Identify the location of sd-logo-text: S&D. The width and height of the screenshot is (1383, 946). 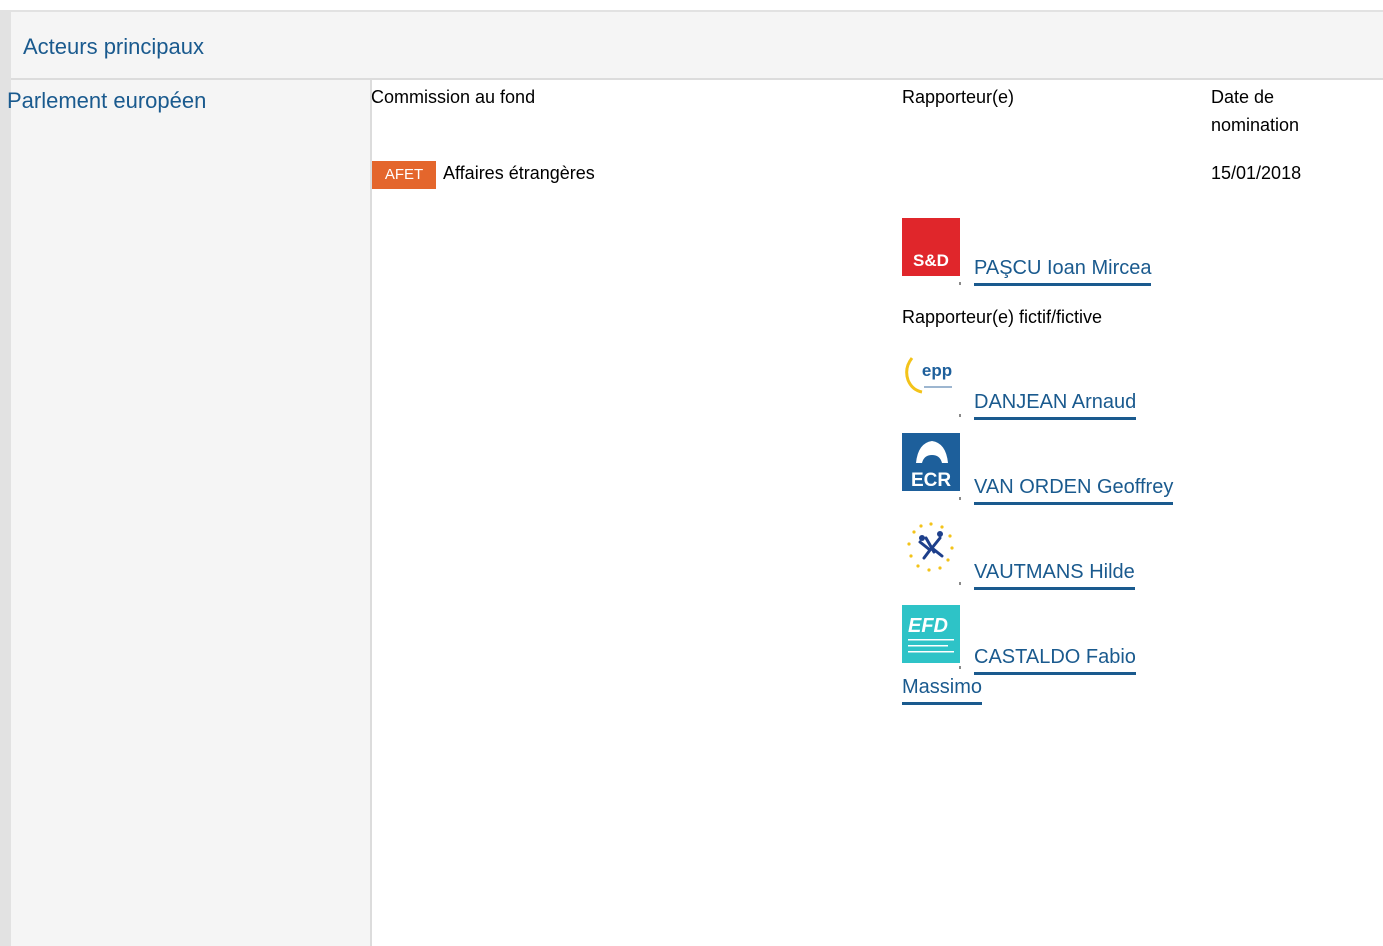
(931, 260).